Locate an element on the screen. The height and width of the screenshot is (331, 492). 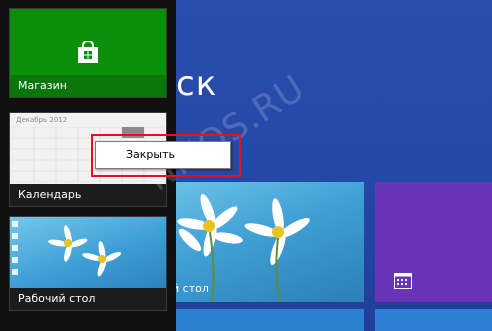
start-screen-title: ск is located at coordinates (197, 84).